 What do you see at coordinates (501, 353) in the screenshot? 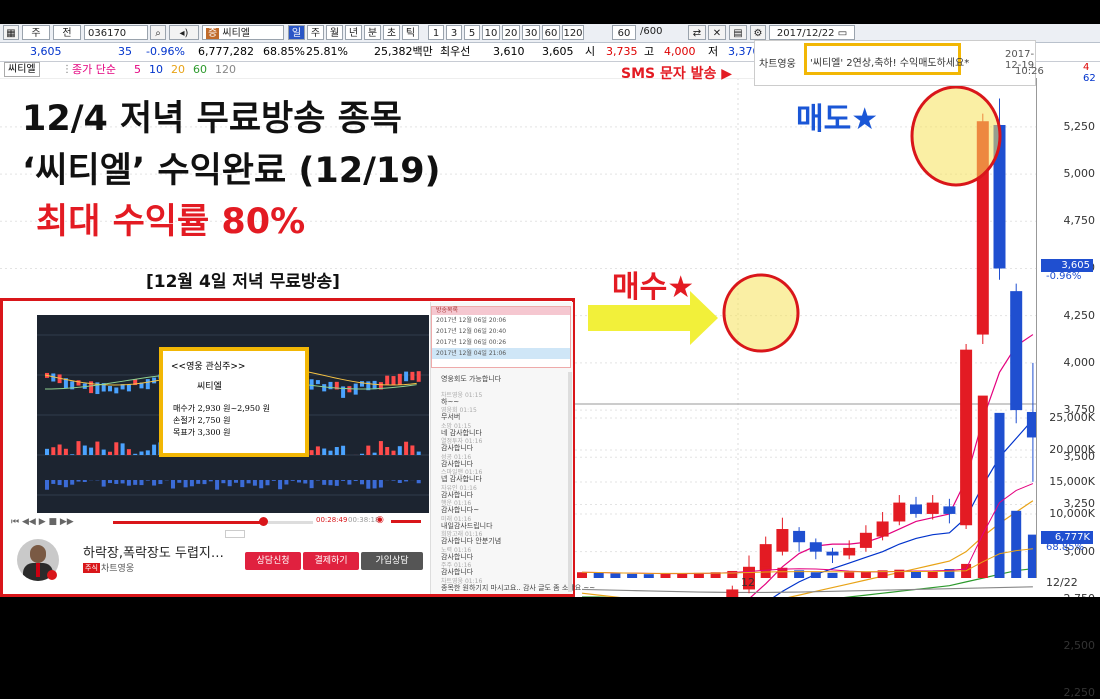
I see `broadcast-list-item: 2017년 12월 04일 21:06` at bounding box center [501, 353].